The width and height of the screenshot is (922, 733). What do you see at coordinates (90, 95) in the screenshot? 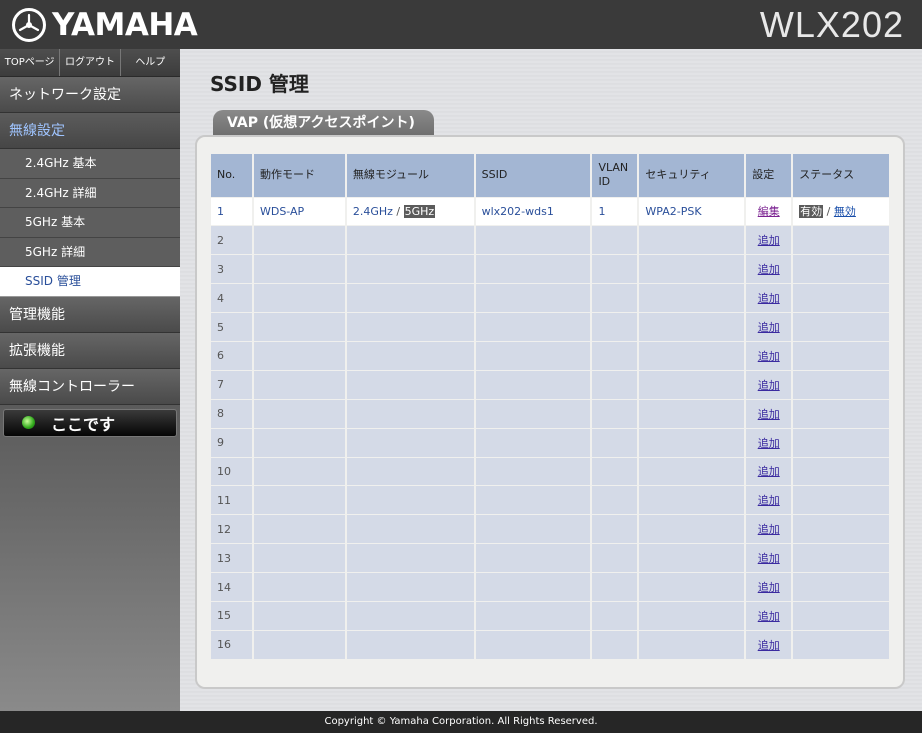
I see `sidebar-item-network: ネットワーク設定` at bounding box center [90, 95].